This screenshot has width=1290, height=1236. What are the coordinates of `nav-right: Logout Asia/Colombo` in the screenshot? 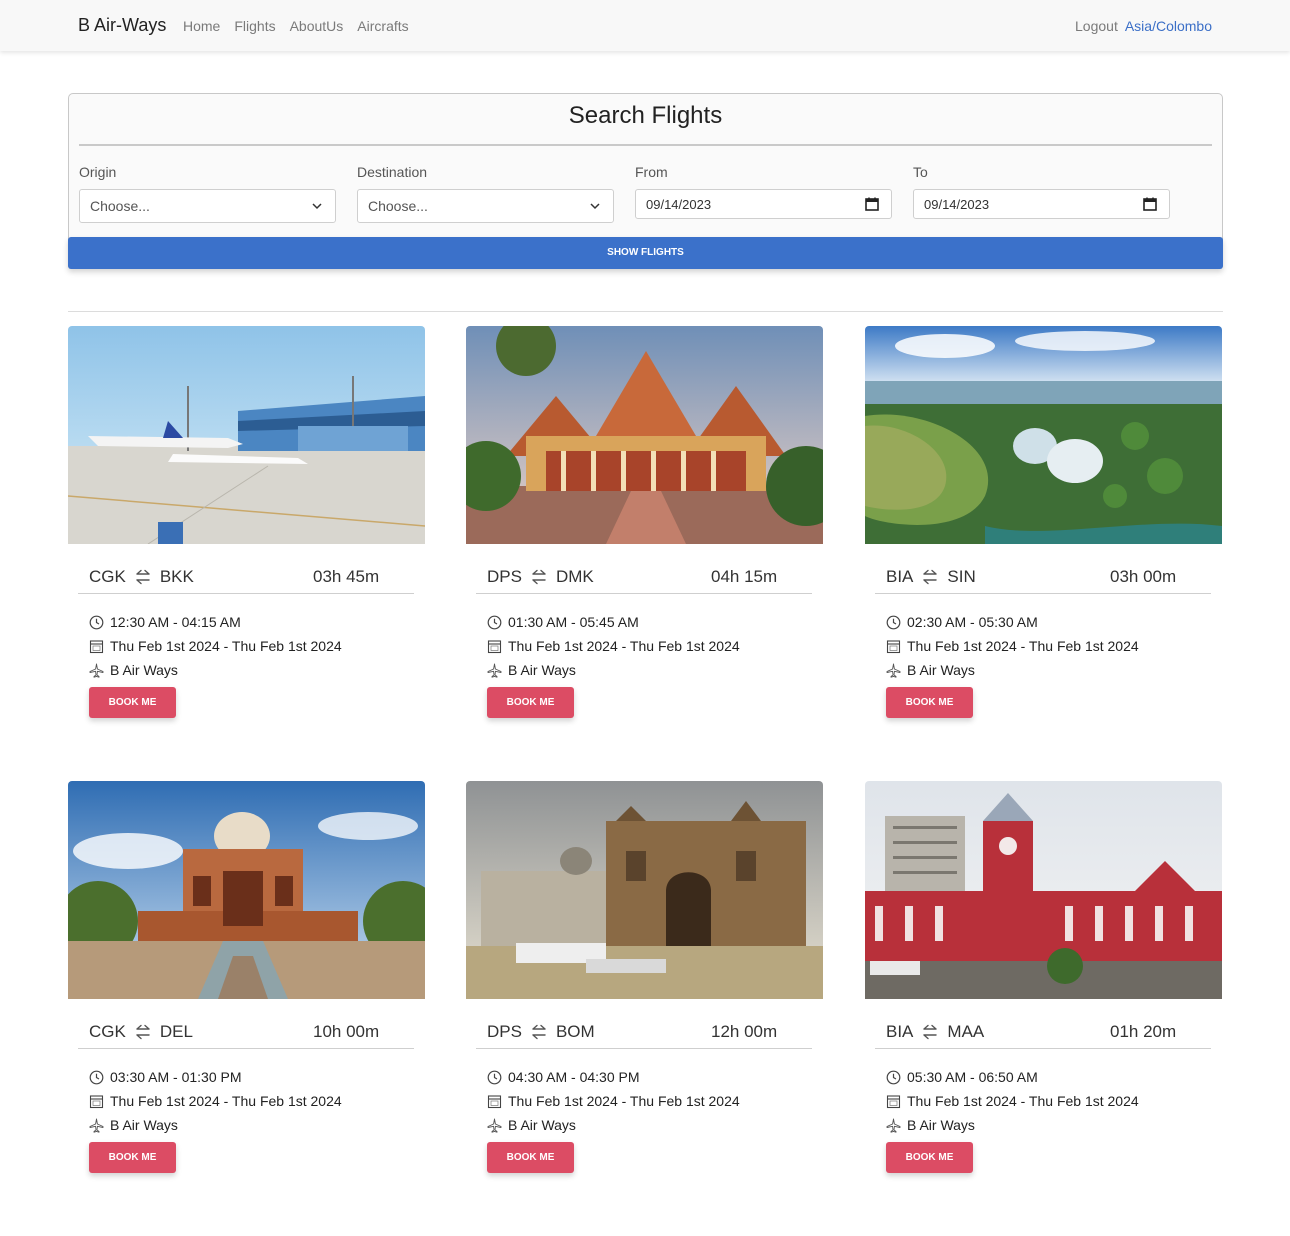 It's located at (1143, 26).